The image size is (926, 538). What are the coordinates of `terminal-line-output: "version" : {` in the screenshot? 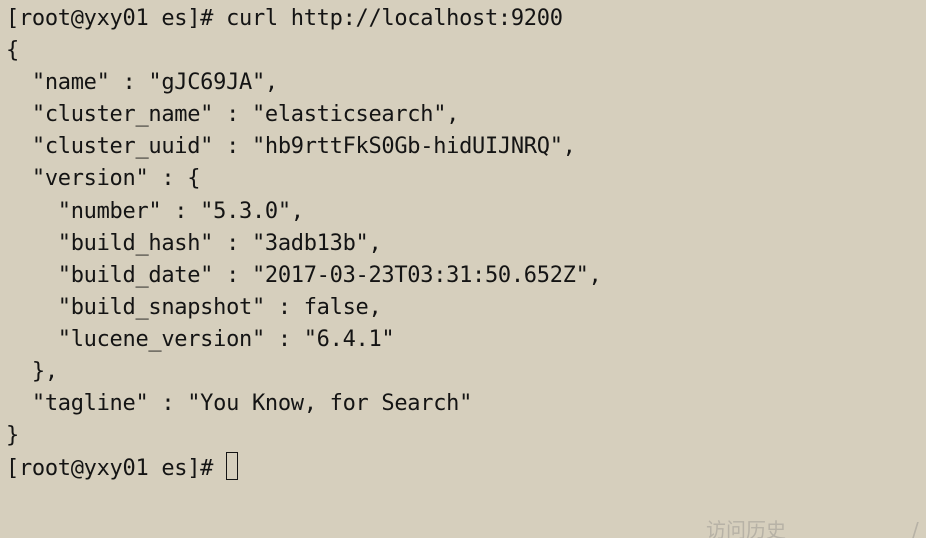 It's located at (103, 179).